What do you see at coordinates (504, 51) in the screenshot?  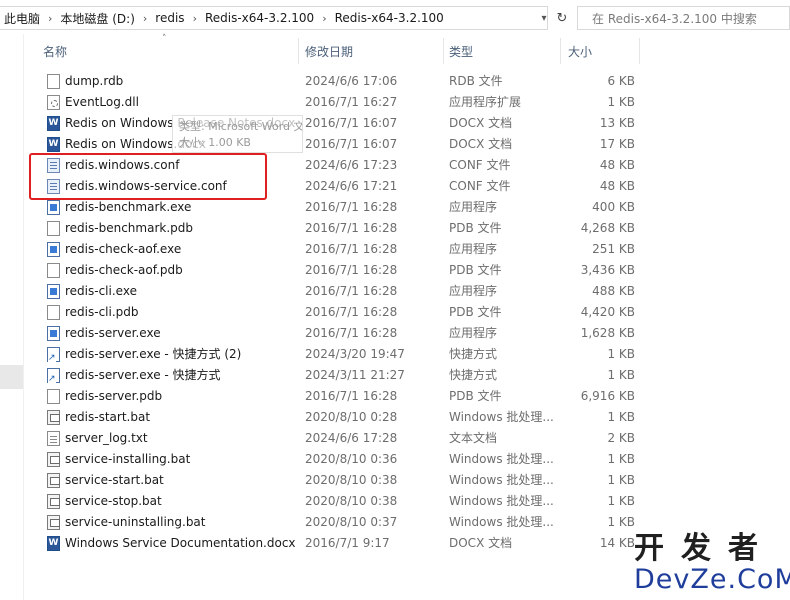 I see `column-header-type: 类型` at bounding box center [504, 51].